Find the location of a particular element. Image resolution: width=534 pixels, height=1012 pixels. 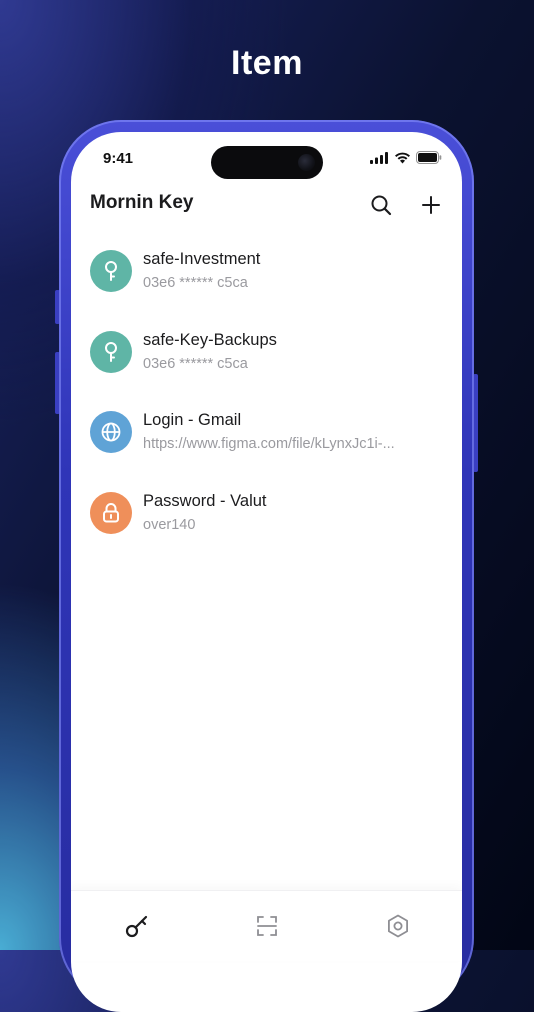

settings-hexagon-icon is located at coordinates (398, 926).